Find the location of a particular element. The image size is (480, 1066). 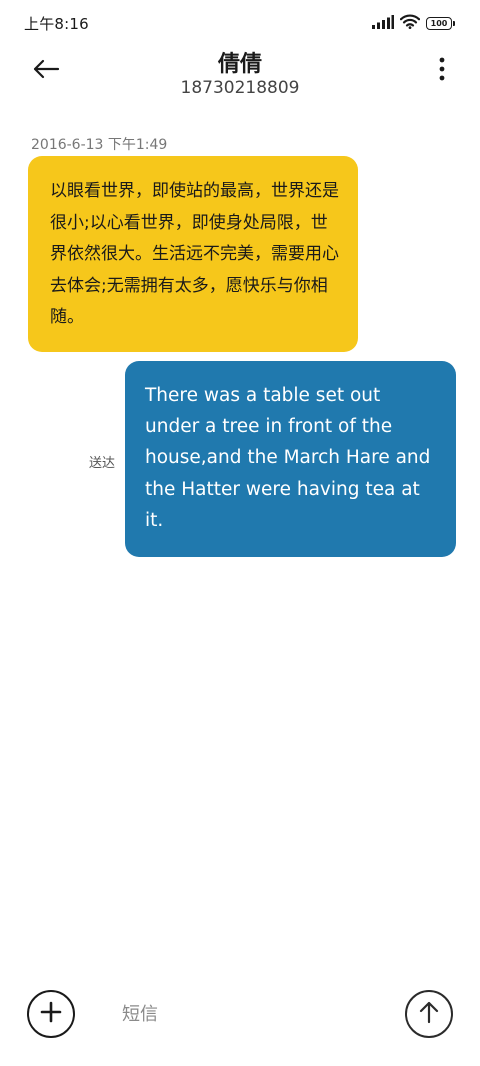

contact-name: 倩倩 is located at coordinates (239, 64).